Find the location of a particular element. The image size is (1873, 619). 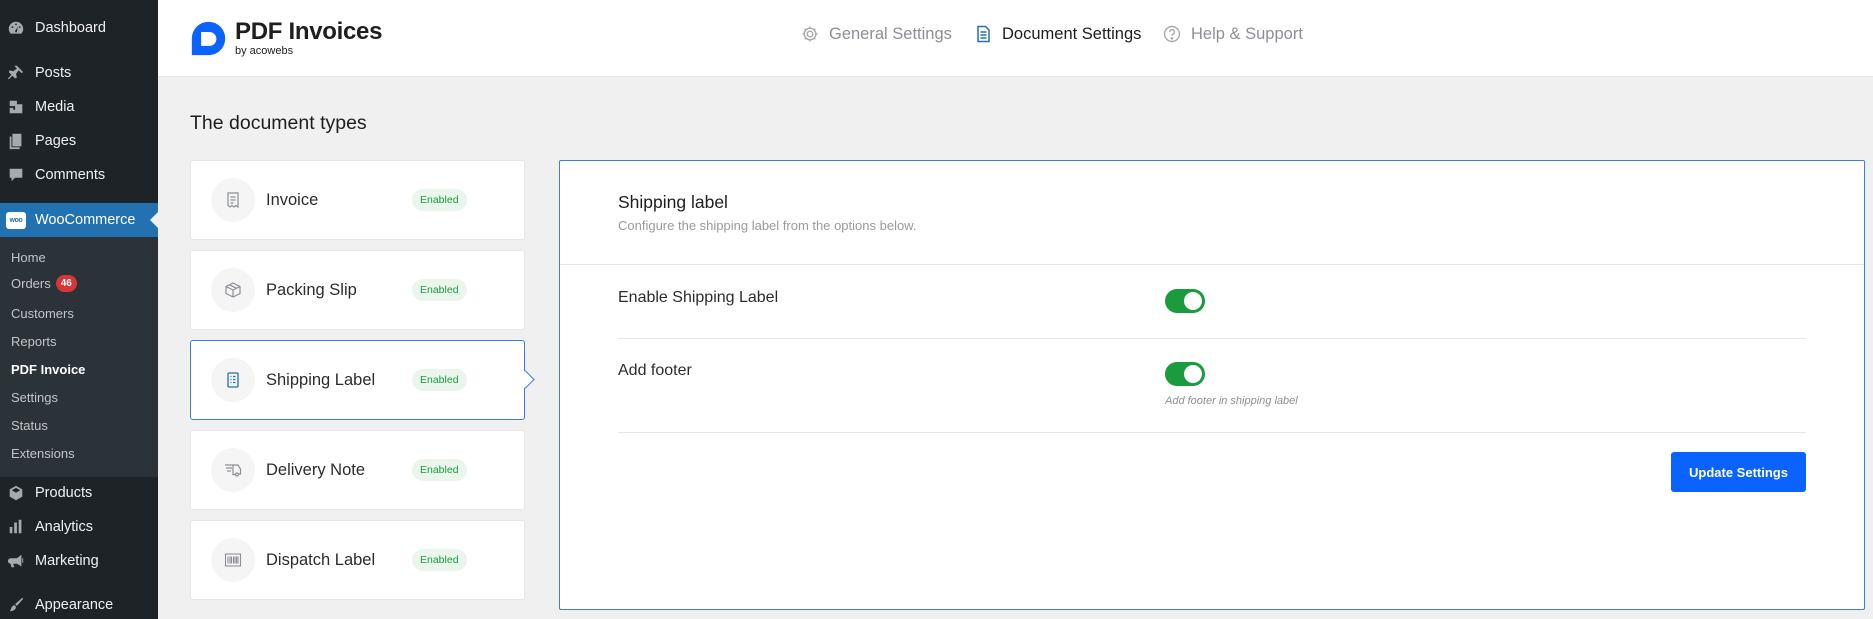

brand-subtitle: by acowebs is located at coordinates (264, 51).